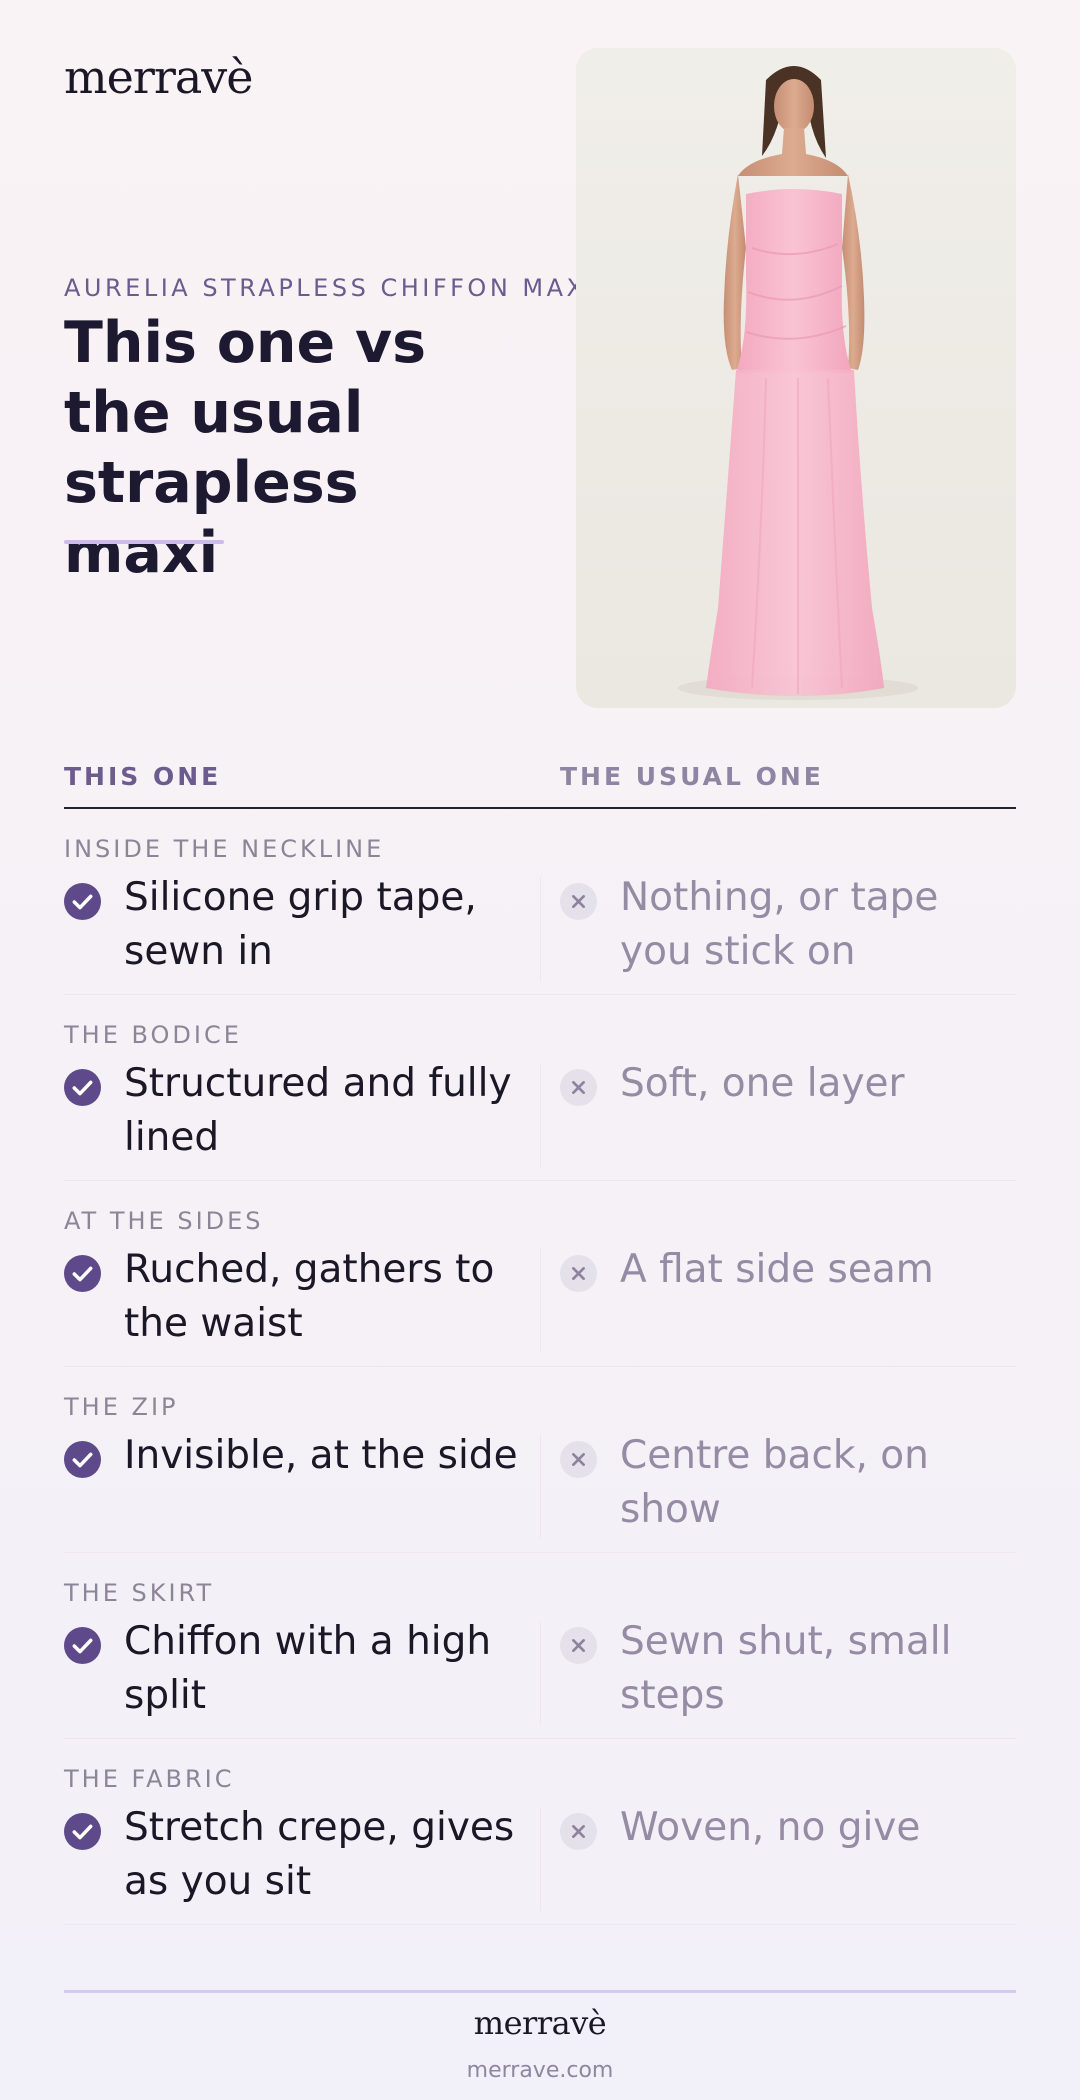  Describe the element at coordinates (300, 924) in the screenshot. I see `this-one-value: Silicone grip tape, sewn in` at that location.